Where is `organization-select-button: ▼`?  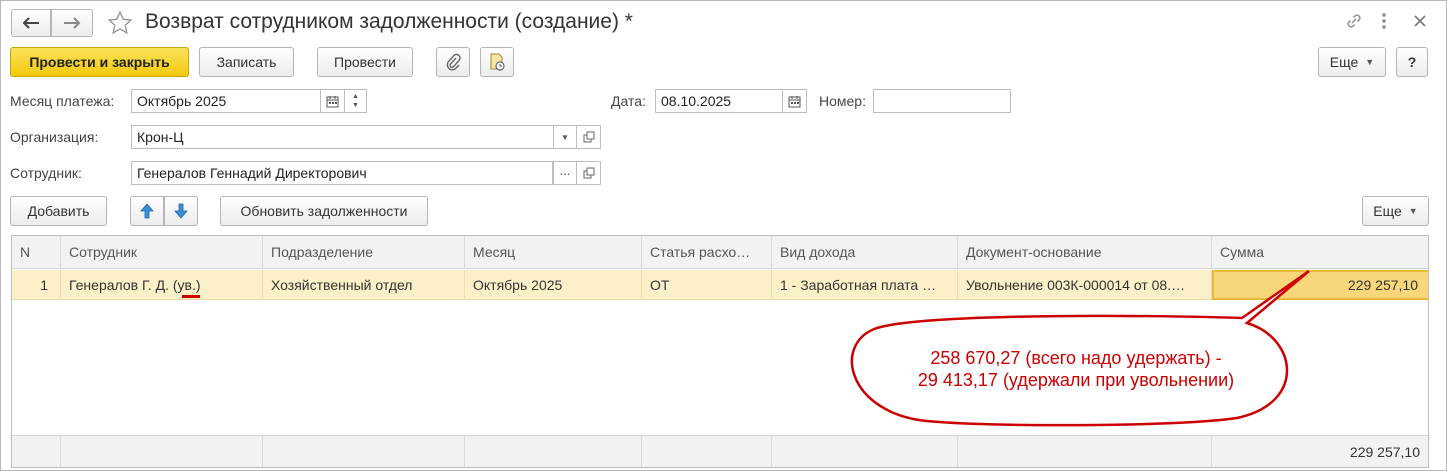 organization-select-button: ▼ is located at coordinates (565, 137).